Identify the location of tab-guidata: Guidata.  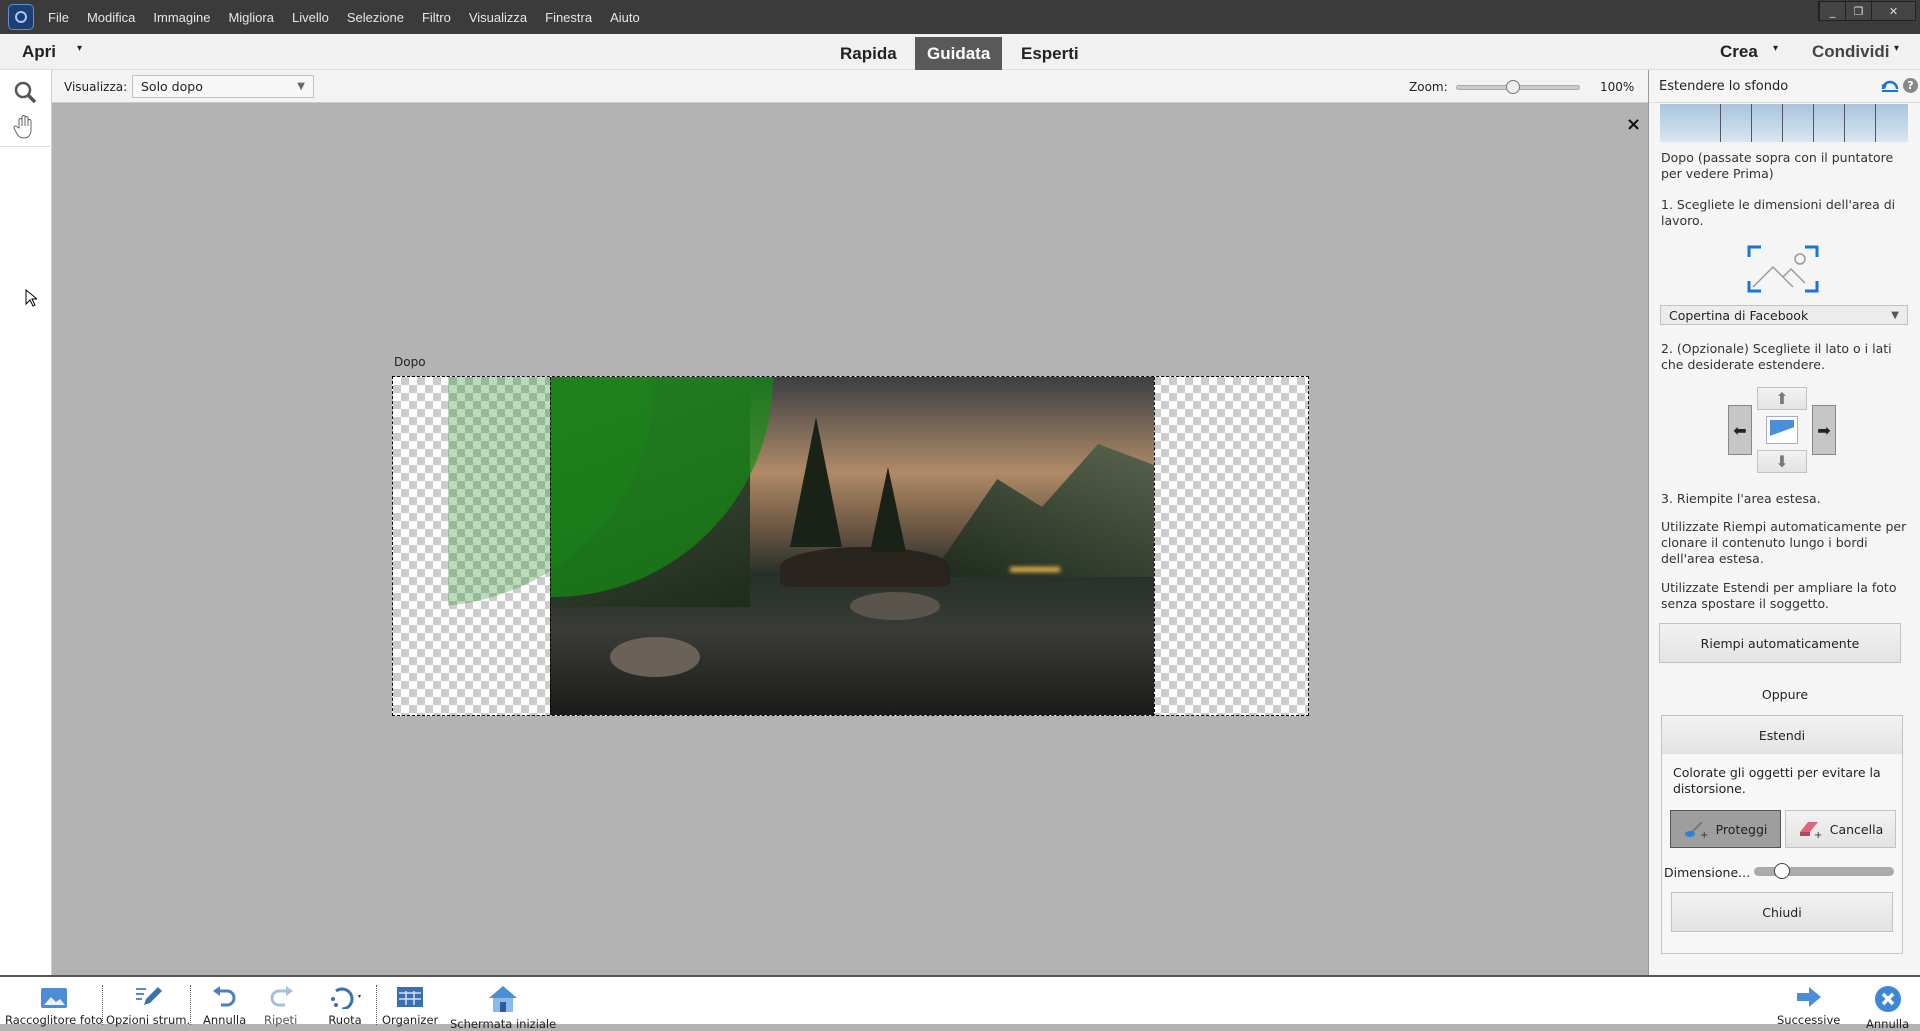
(959, 53).